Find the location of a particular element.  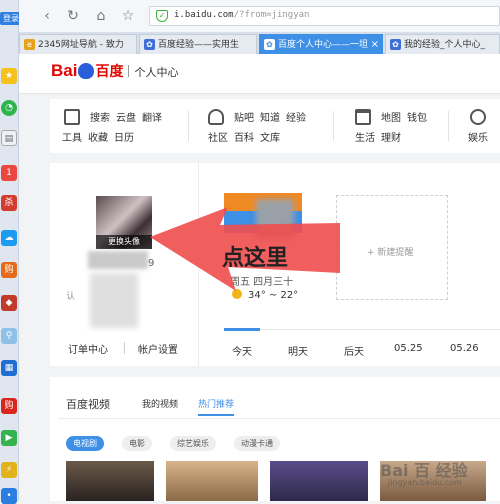

annotation-callout: 点这里 is located at coordinates (255, 258).